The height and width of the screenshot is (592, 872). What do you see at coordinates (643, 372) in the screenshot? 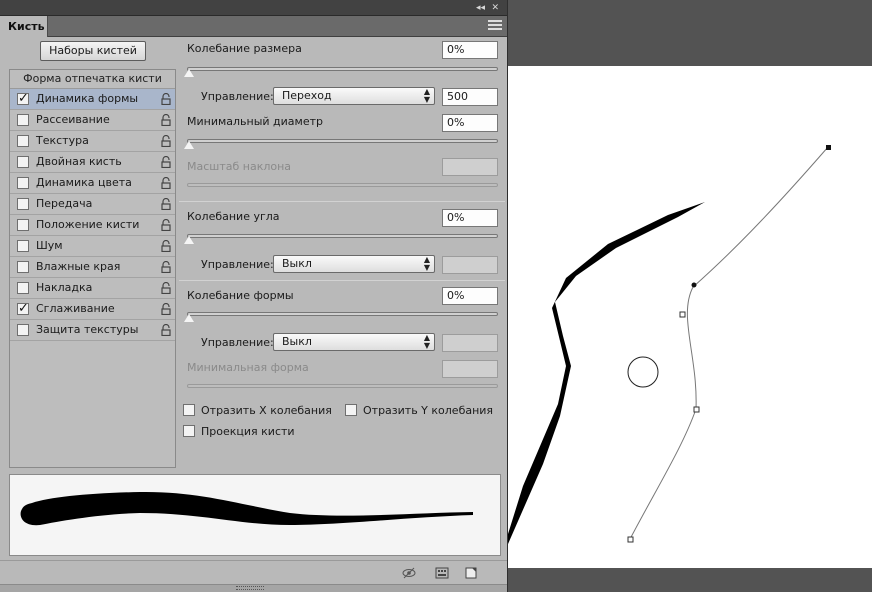
I see `brush-cursor` at bounding box center [643, 372].